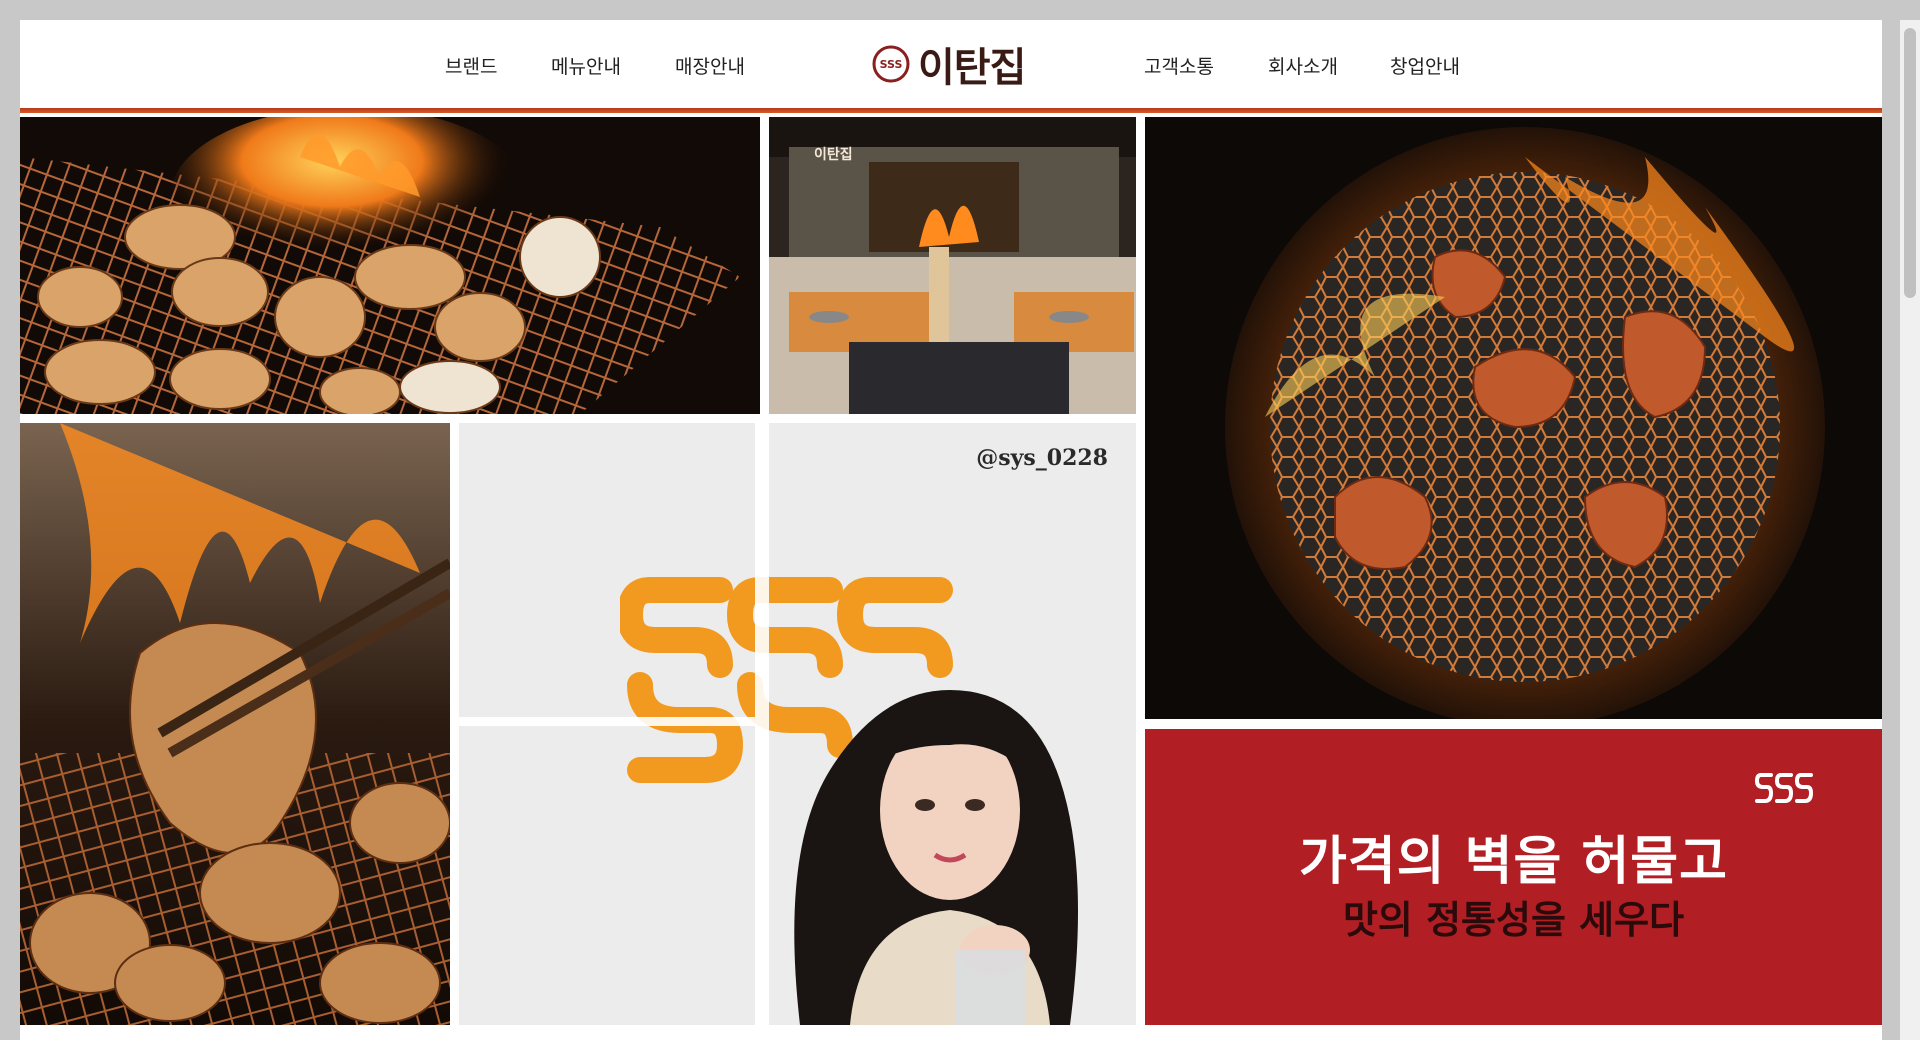  I want to click on chopsticks-meat-image, so click(235, 724).